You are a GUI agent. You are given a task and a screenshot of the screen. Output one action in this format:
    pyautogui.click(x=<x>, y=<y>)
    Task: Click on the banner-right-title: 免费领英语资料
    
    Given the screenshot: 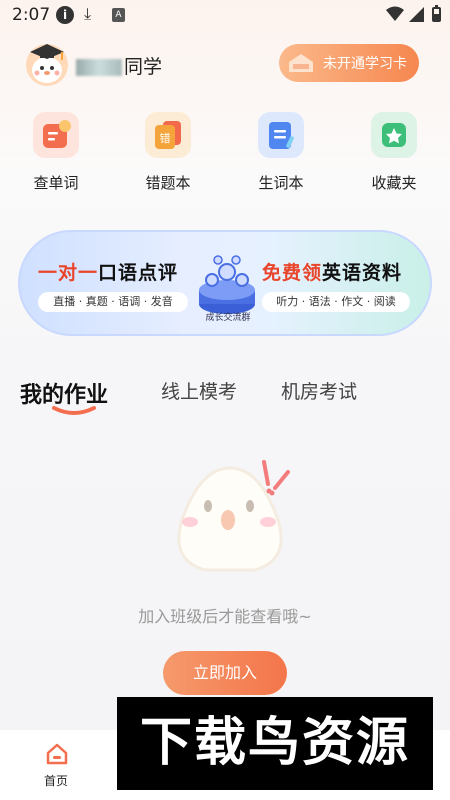 What is the action you would take?
    pyautogui.click(x=332, y=271)
    